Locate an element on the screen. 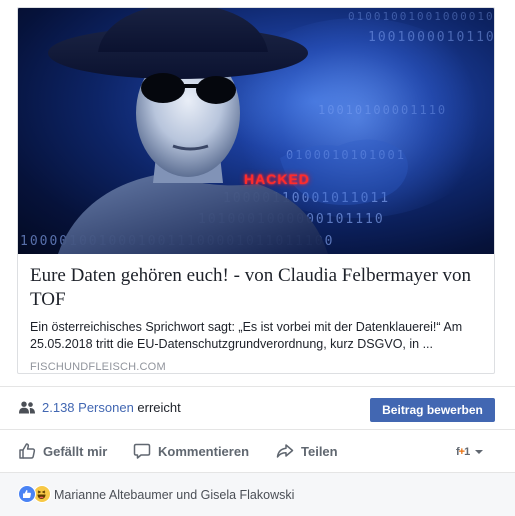 The image size is (515, 516). boost-post-button: Beitrag bewerben is located at coordinates (432, 410).